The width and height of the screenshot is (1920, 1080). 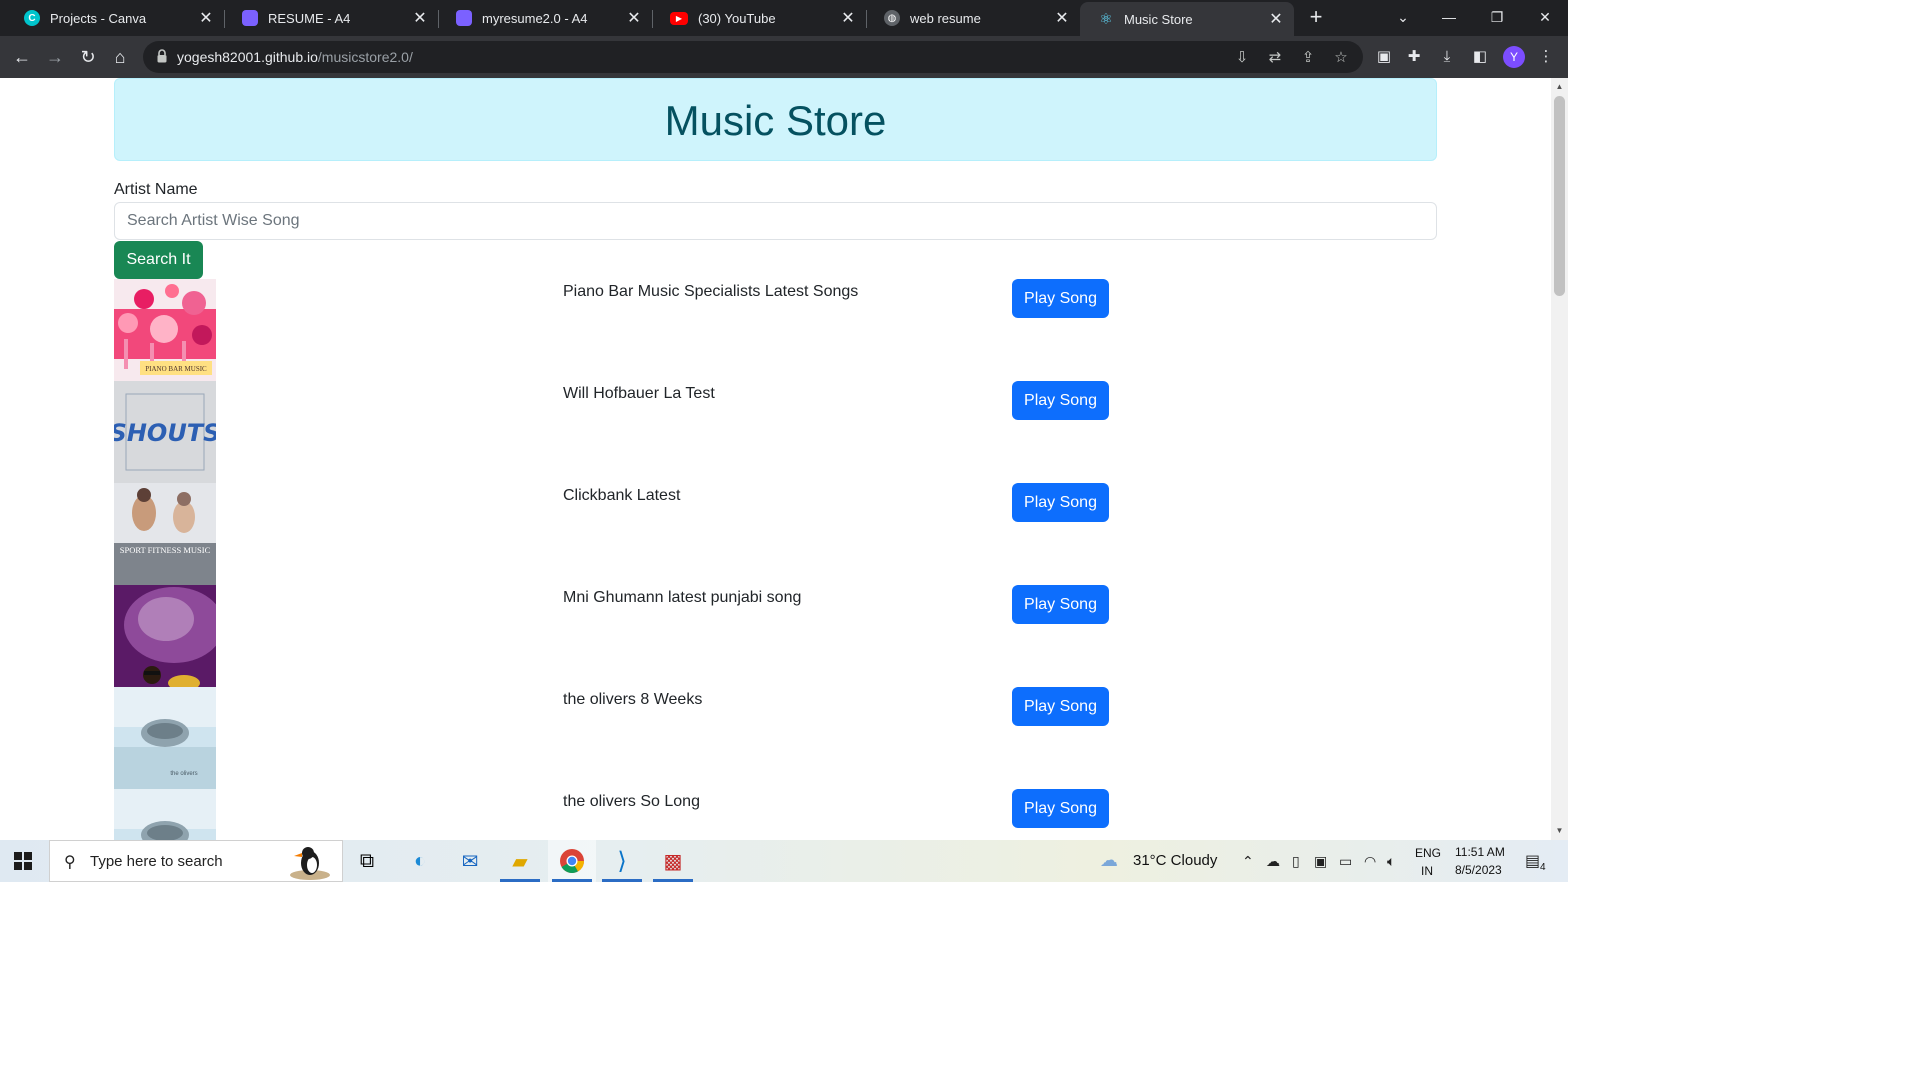 I want to click on url-path: /musicstore2.0/, so click(x=365, y=57).